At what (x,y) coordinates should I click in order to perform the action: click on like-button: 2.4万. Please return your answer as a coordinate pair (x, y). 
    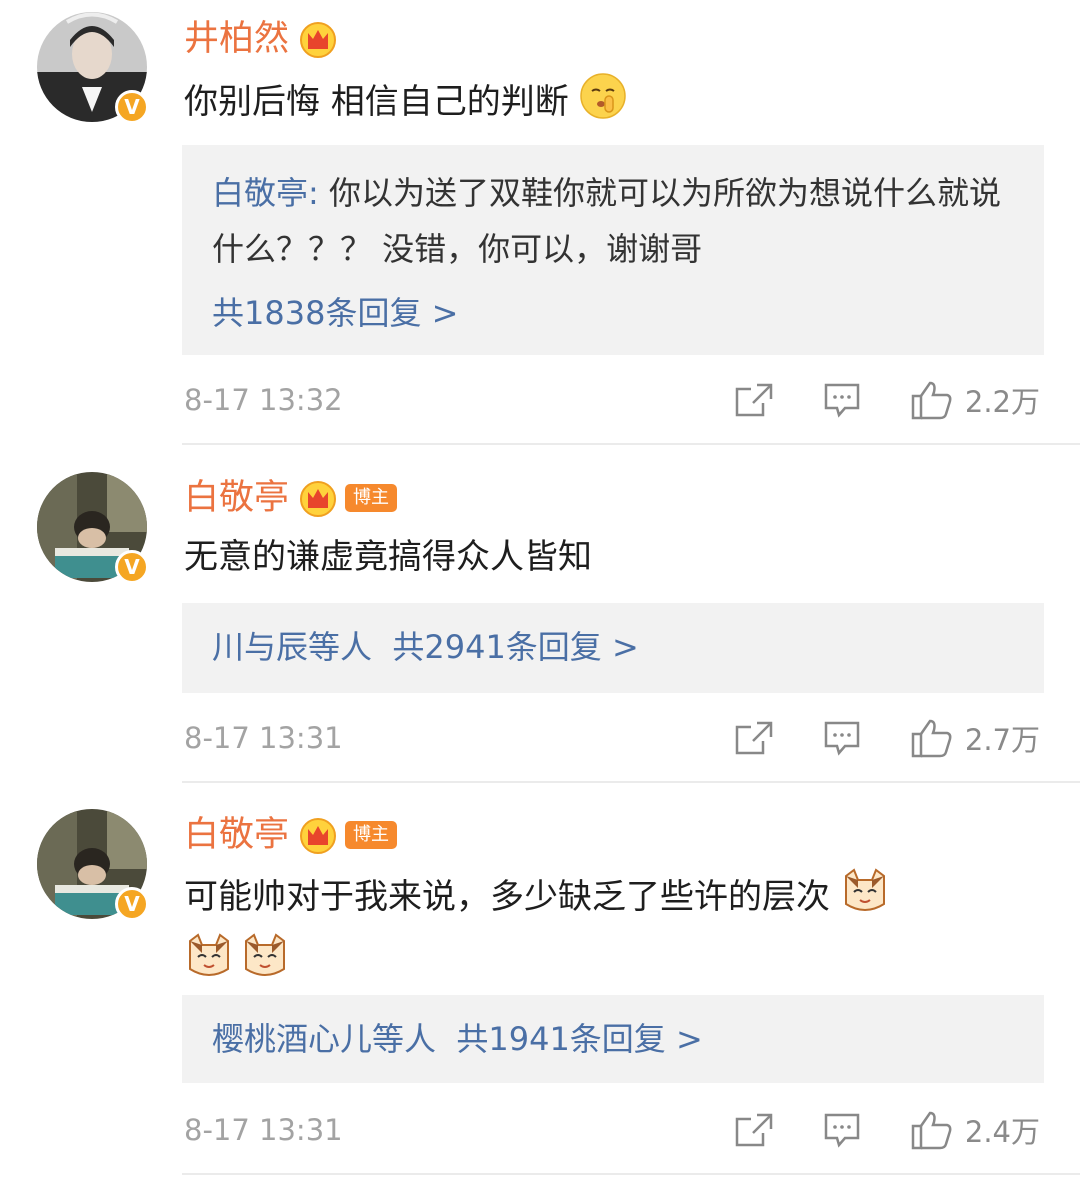
    Looking at the image, I should click on (975, 1130).